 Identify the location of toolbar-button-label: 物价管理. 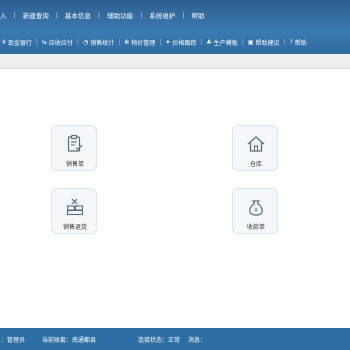
(143, 43).